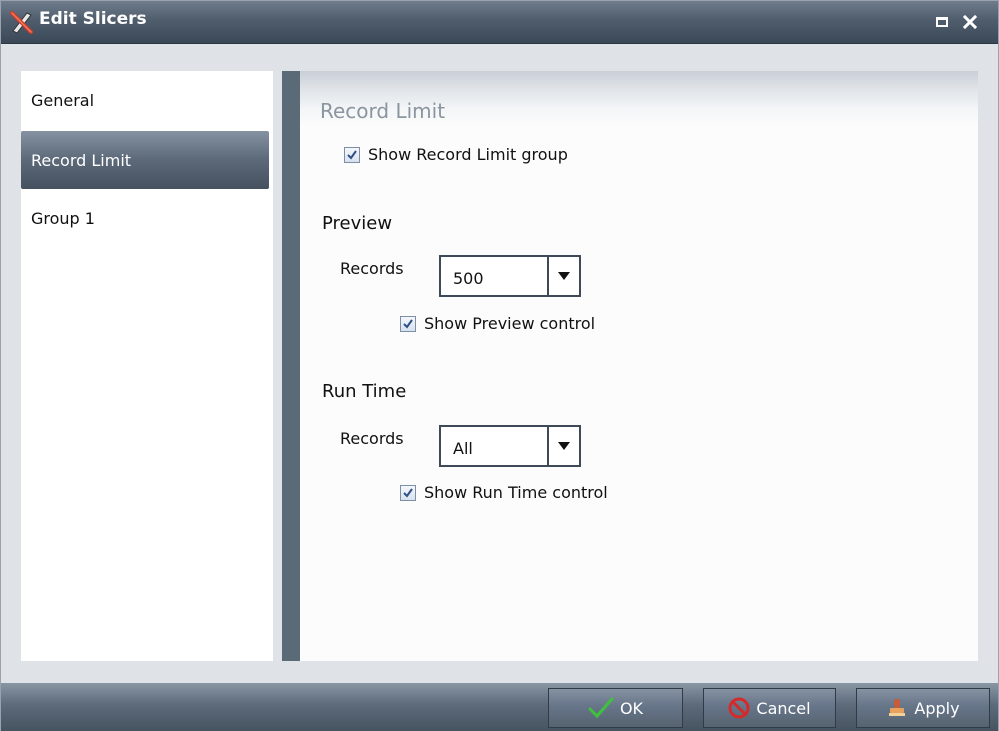 This screenshot has width=999, height=731. Describe the element at coordinates (510, 446) in the screenshot. I see `run-time-records-select: All` at that location.